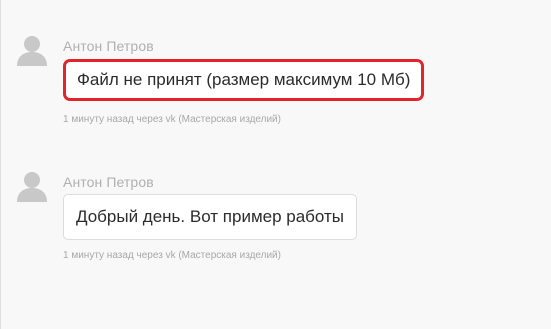 The height and width of the screenshot is (329, 551). What do you see at coordinates (210, 217) in the screenshot?
I see `message-bubble: Добрый день. Вот пример работы` at bounding box center [210, 217].